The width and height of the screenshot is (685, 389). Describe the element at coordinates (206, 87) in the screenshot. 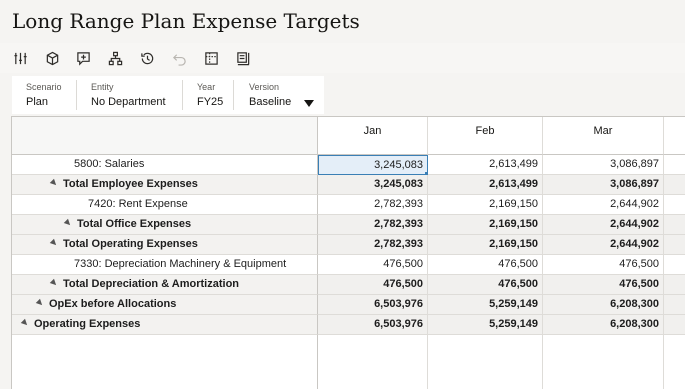

I see `pov-year-label: Year` at that location.